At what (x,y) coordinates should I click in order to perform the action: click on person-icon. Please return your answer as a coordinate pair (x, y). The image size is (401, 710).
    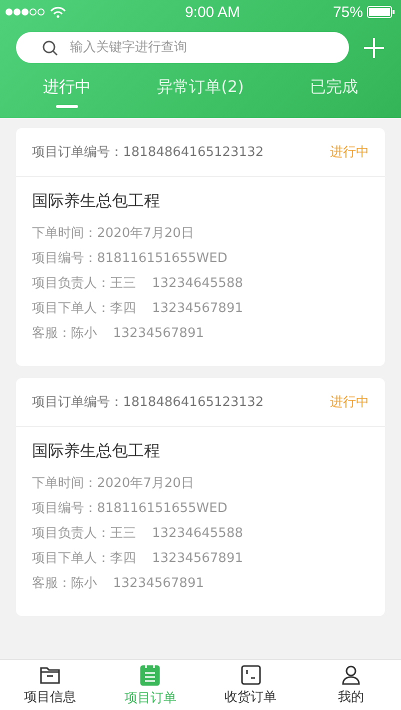
    Looking at the image, I should click on (350, 674).